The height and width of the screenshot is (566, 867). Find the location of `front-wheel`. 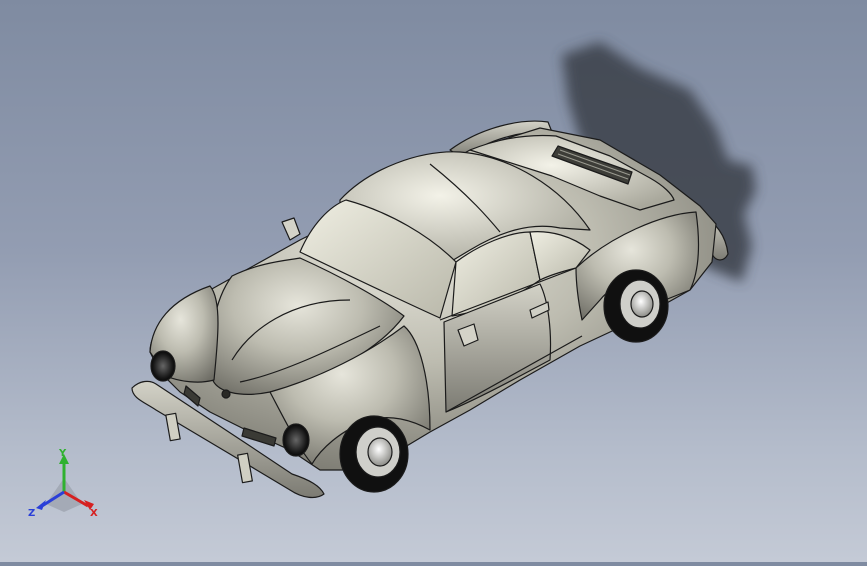

front-wheel is located at coordinates (374, 454).